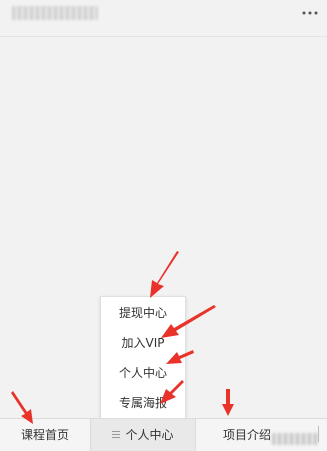 Image resolution: width=327 pixels, height=451 pixels. Describe the element at coordinates (149, 435) in the screenshot. I see `tab-personal-center-label: 个人中心` at that location.